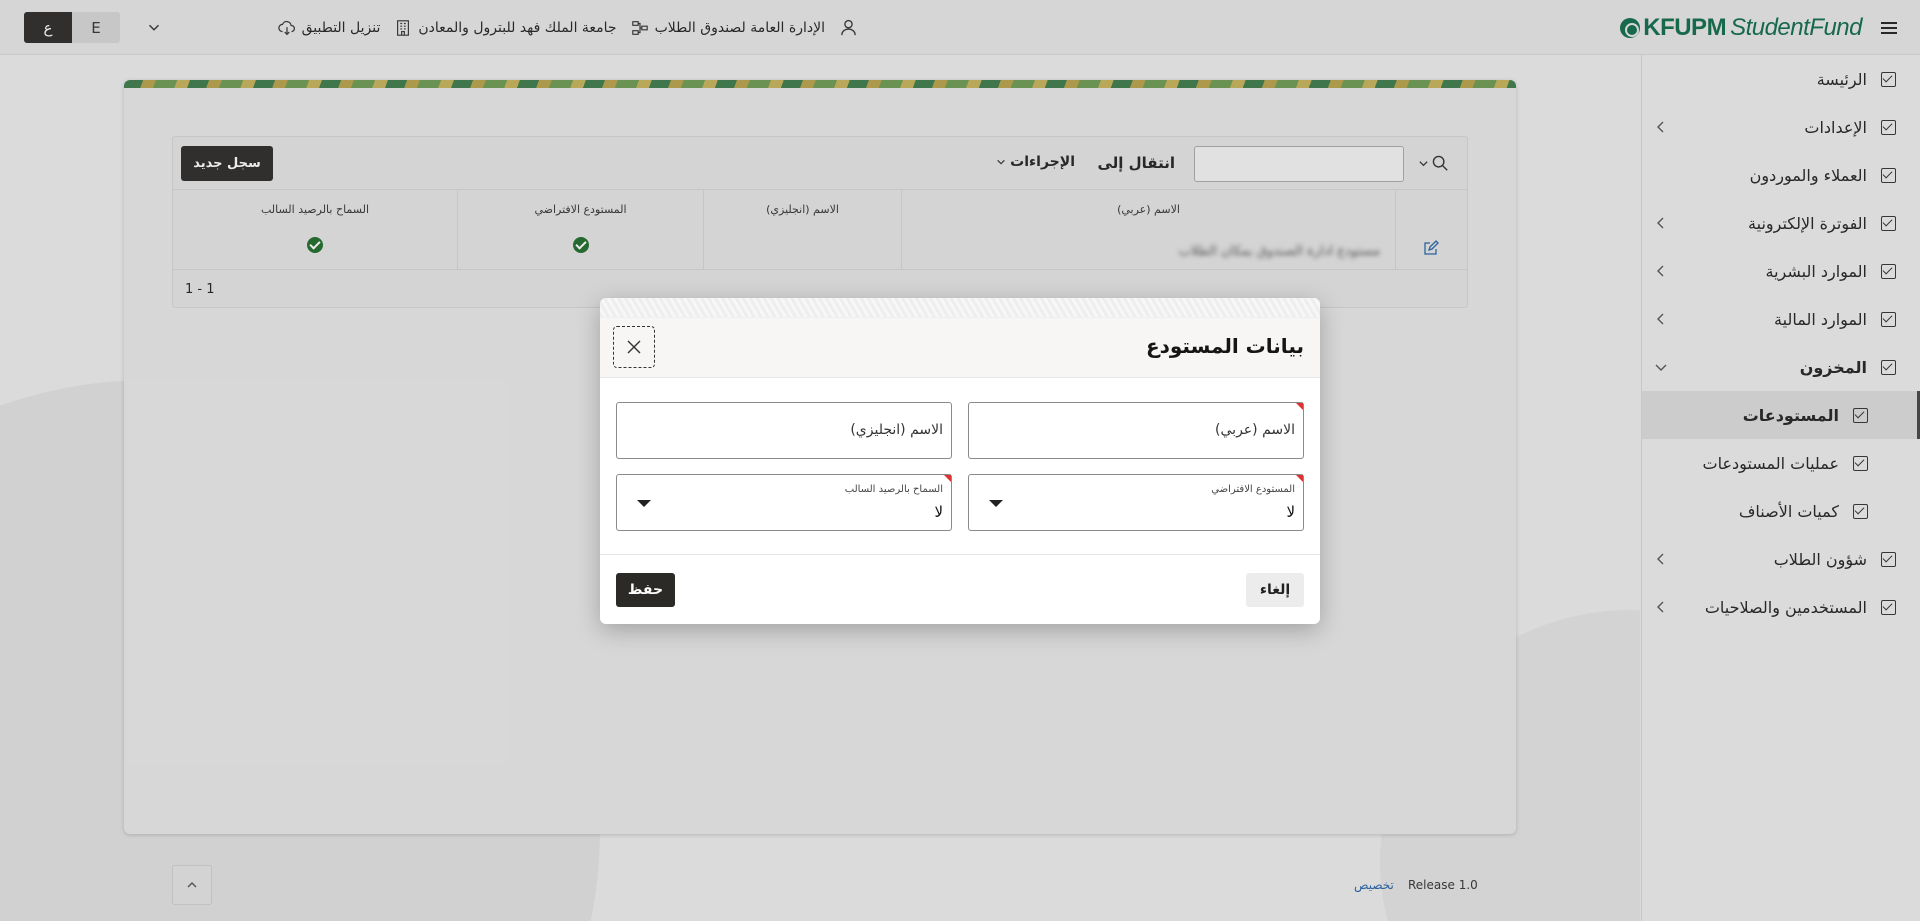  Describe the element at coordinates (1255, 430) in the screenshot. I see `name-ar-placeholder: الاسم (عربي)` at that location.